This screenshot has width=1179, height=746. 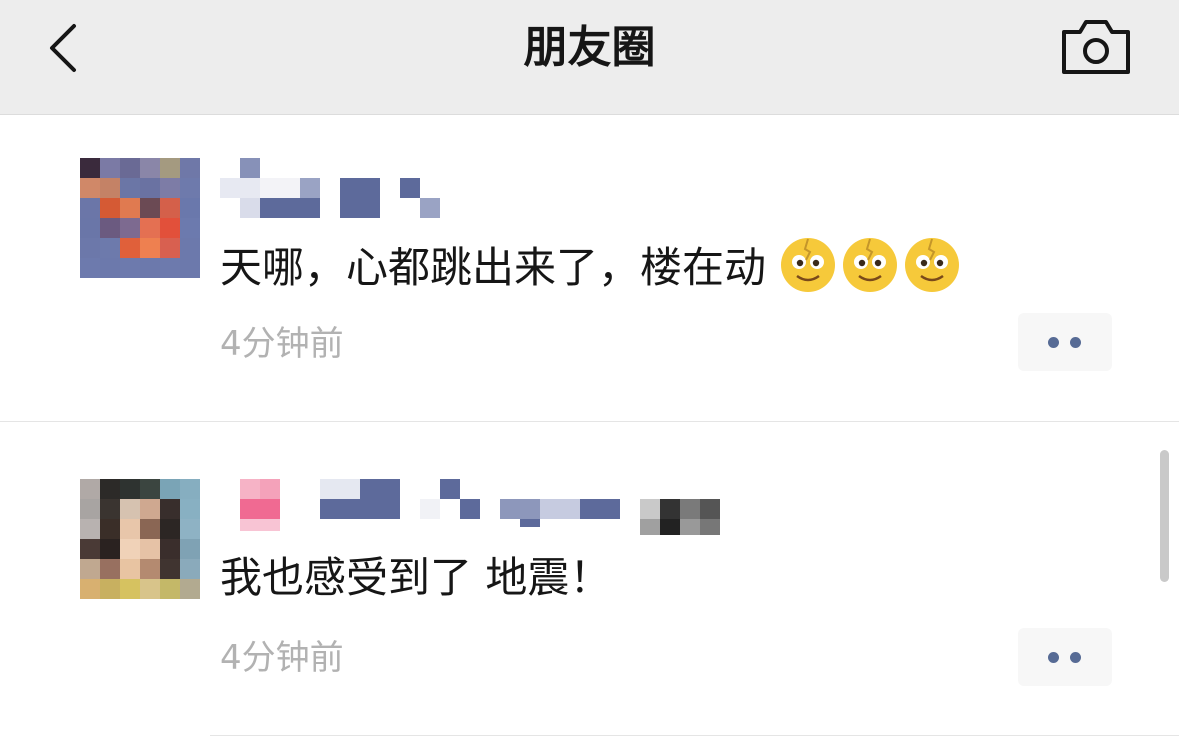 I want to click on camera-icon, so click(x=1096, y=47).